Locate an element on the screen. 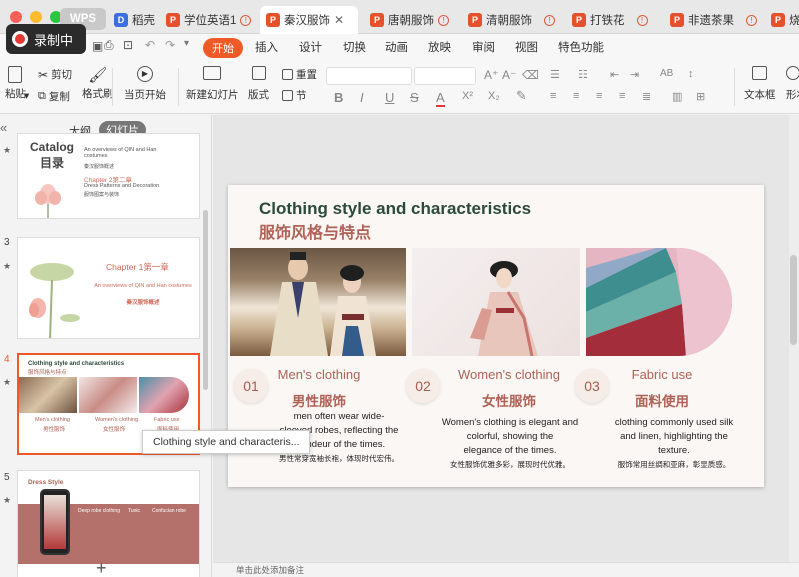  menu-animation: 动画 is located at coordinates (396, 47).